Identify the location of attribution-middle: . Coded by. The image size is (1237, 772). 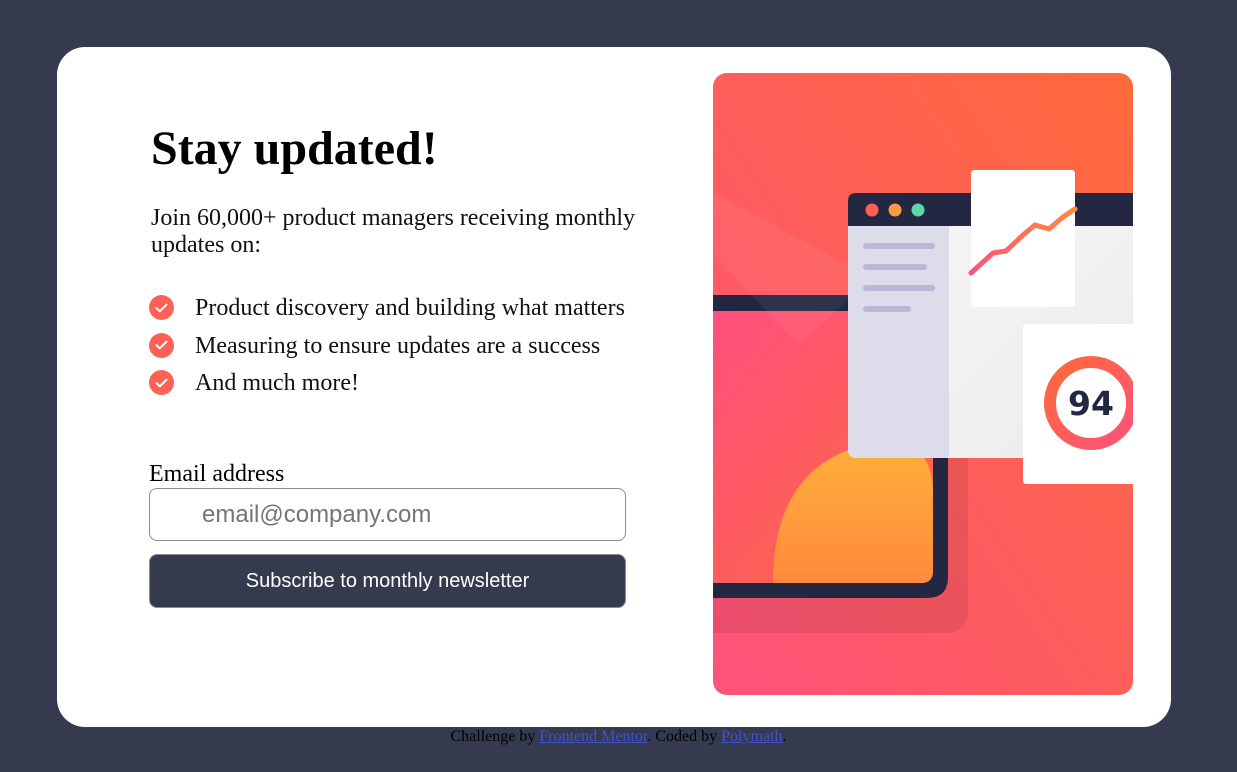
(684, 736).